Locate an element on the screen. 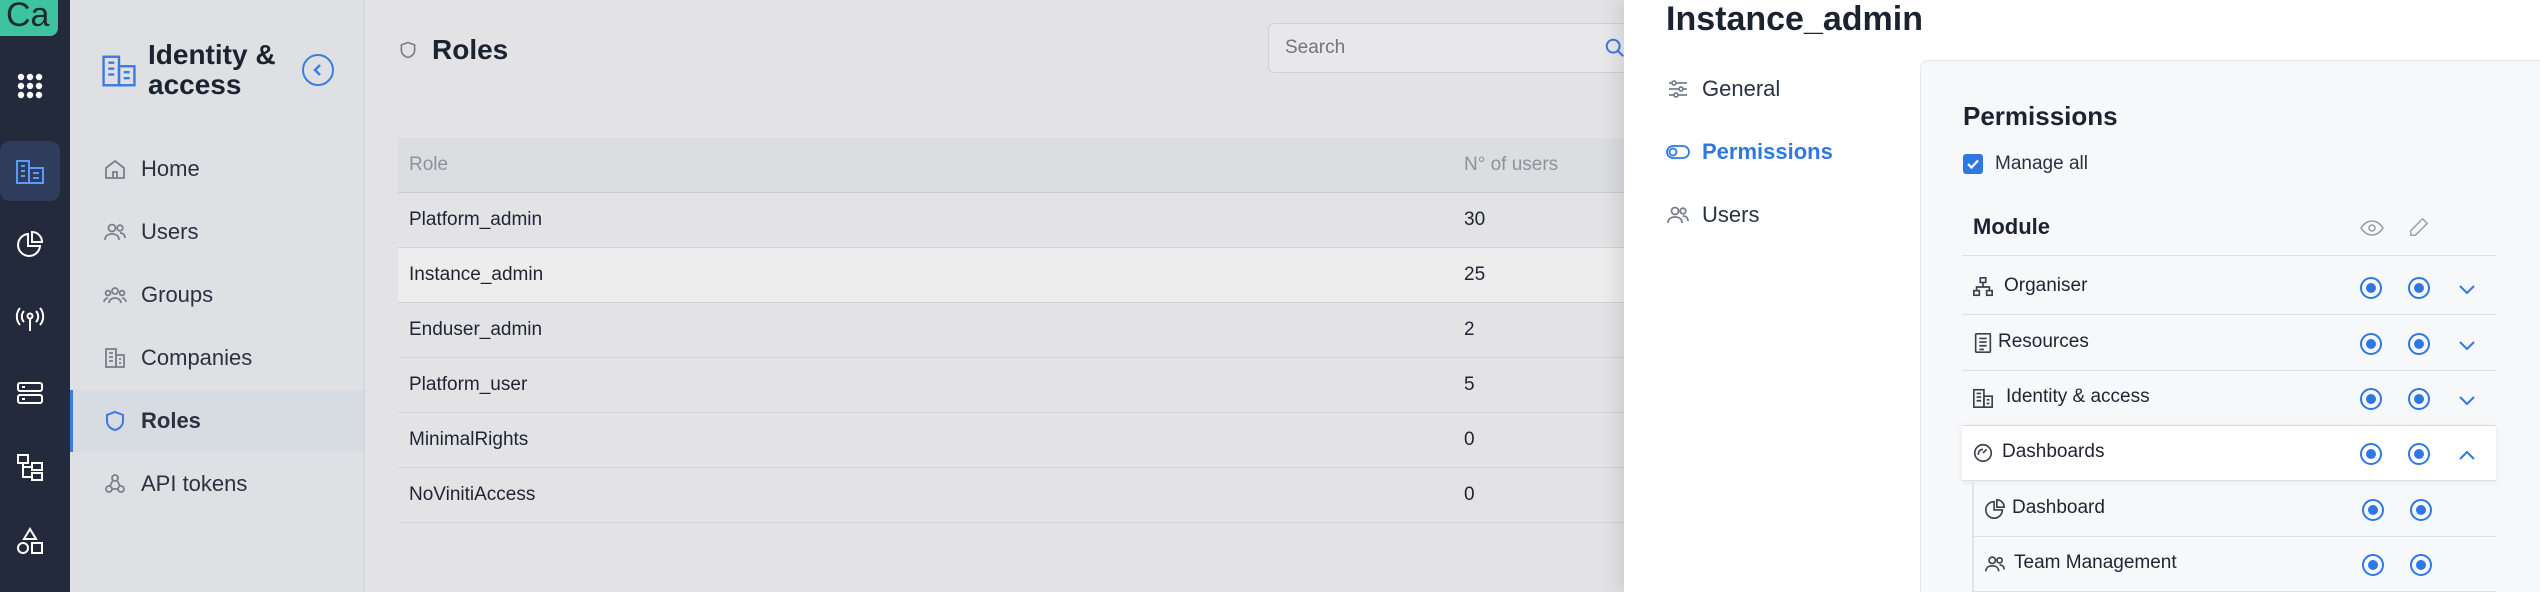  api-token-icon is located at coordinates (115, 483).